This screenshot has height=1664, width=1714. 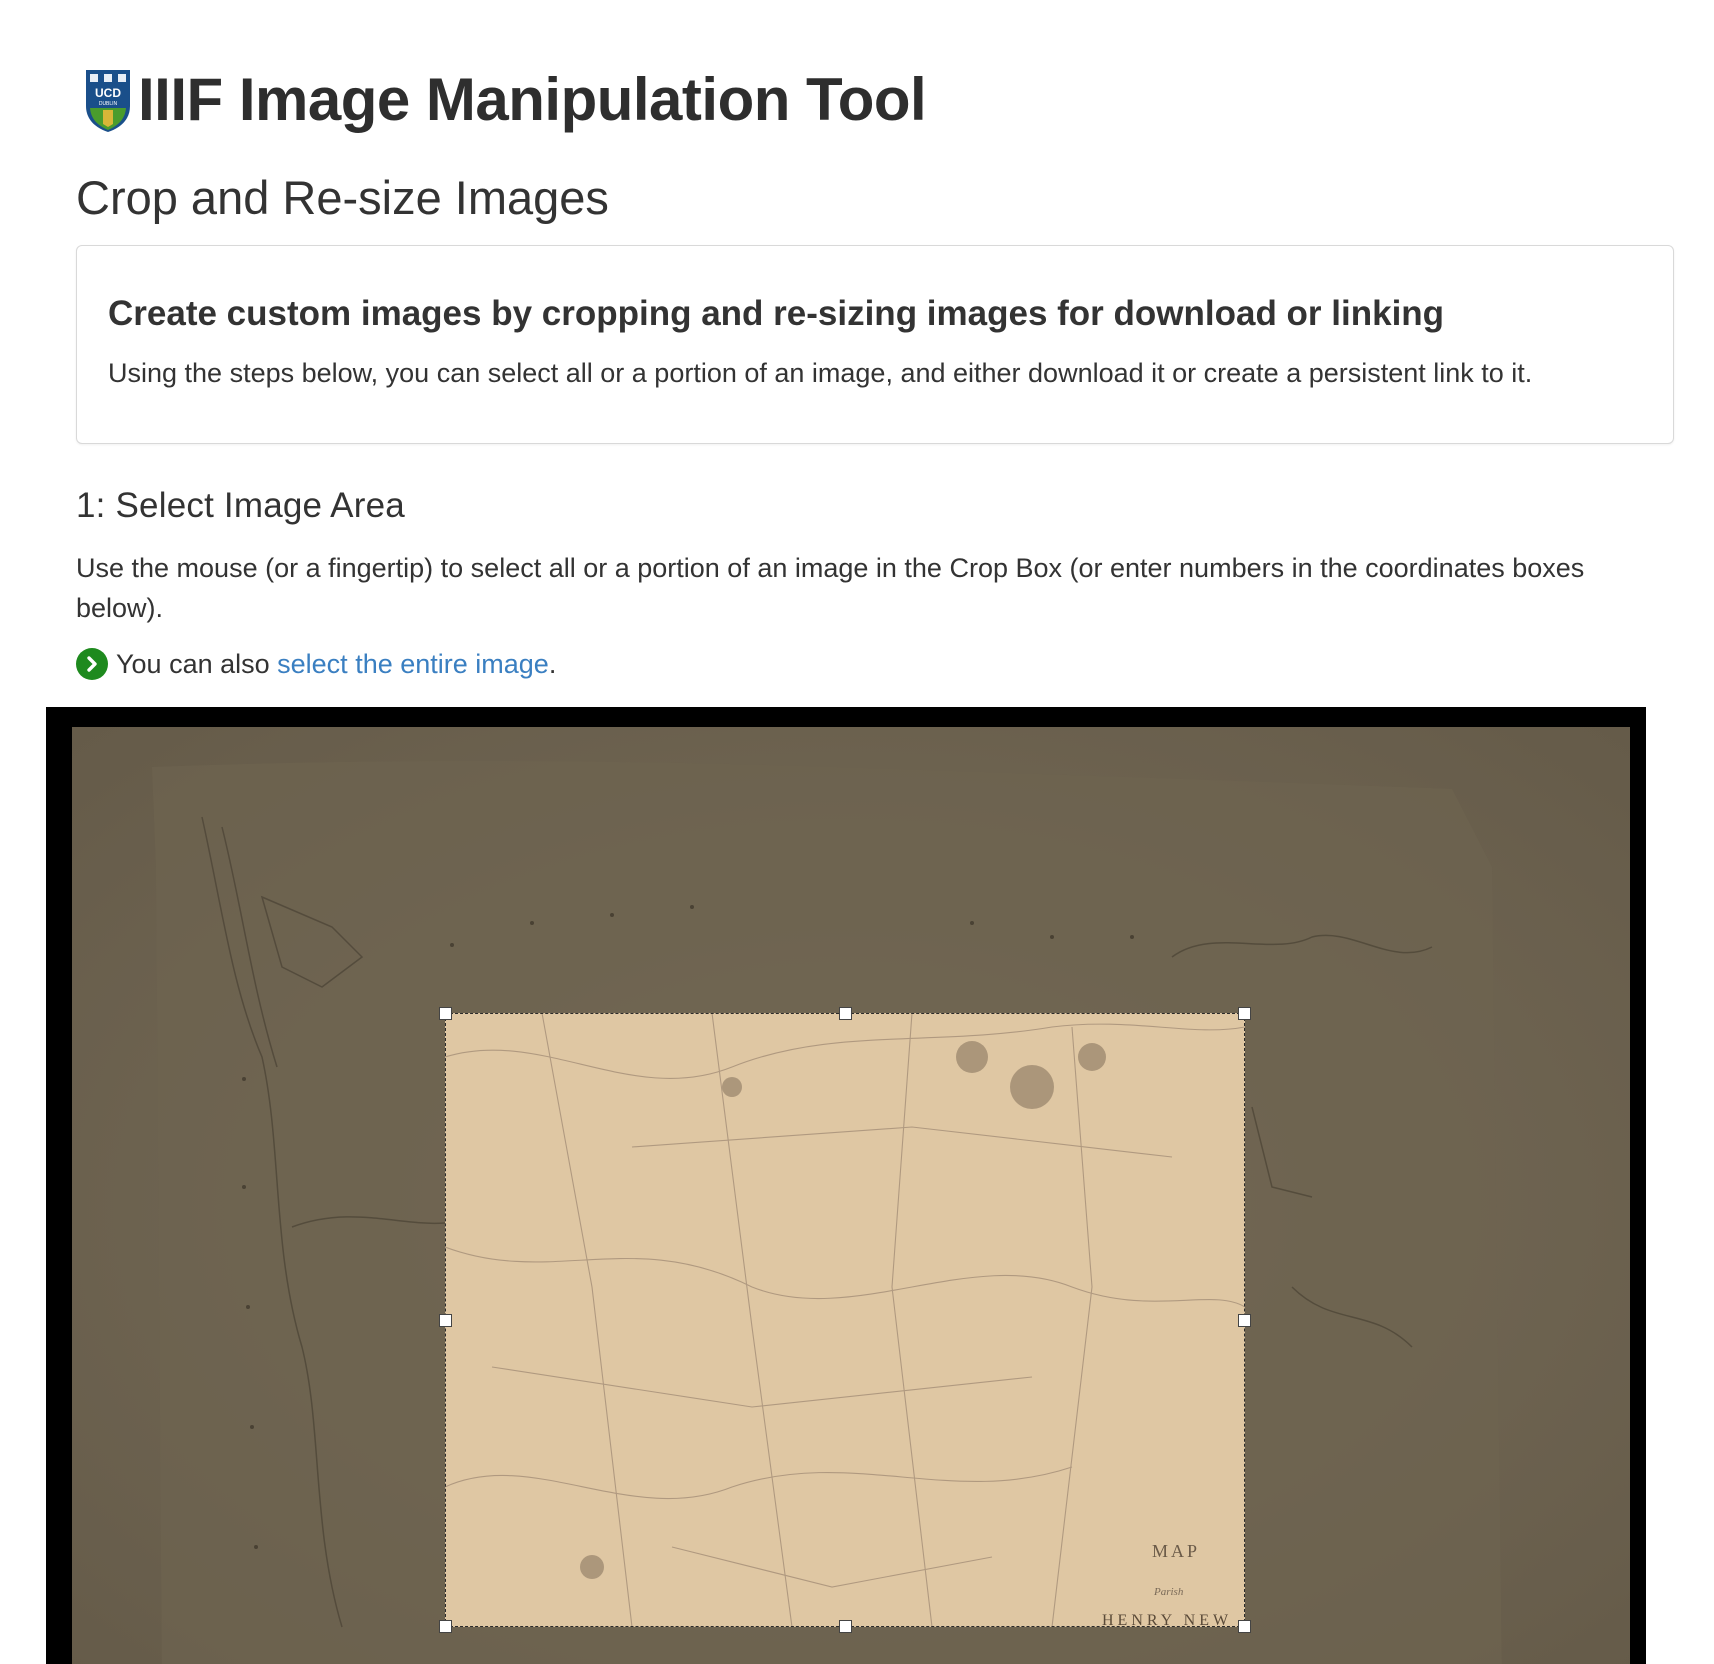 I want to click on crop-handle-bottom-left, so click(x=445, y=1626).